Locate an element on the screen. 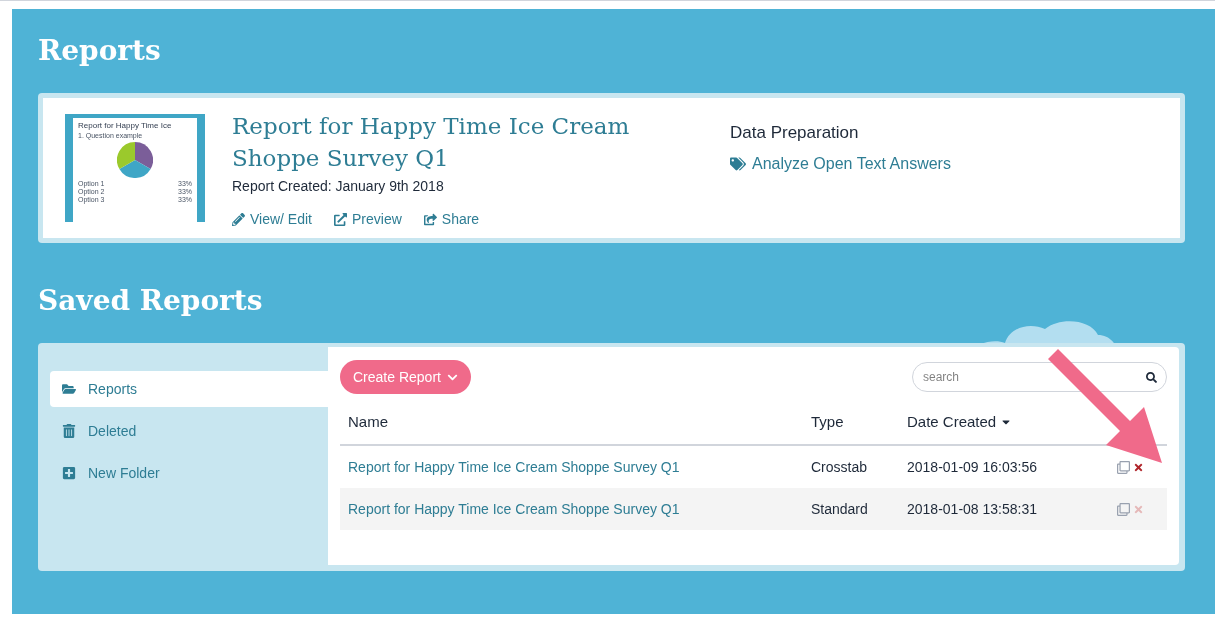  delete-icon is located at coordinates (1138, 467).